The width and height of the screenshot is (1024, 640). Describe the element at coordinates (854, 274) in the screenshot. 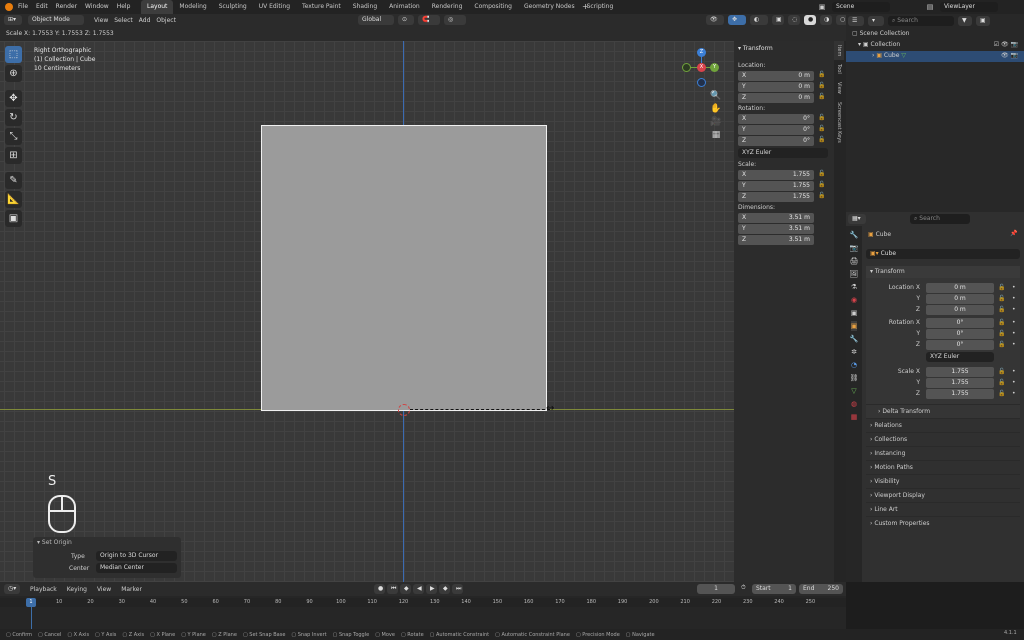

I see `view-layer-tab-icon: 🖼` at that location.